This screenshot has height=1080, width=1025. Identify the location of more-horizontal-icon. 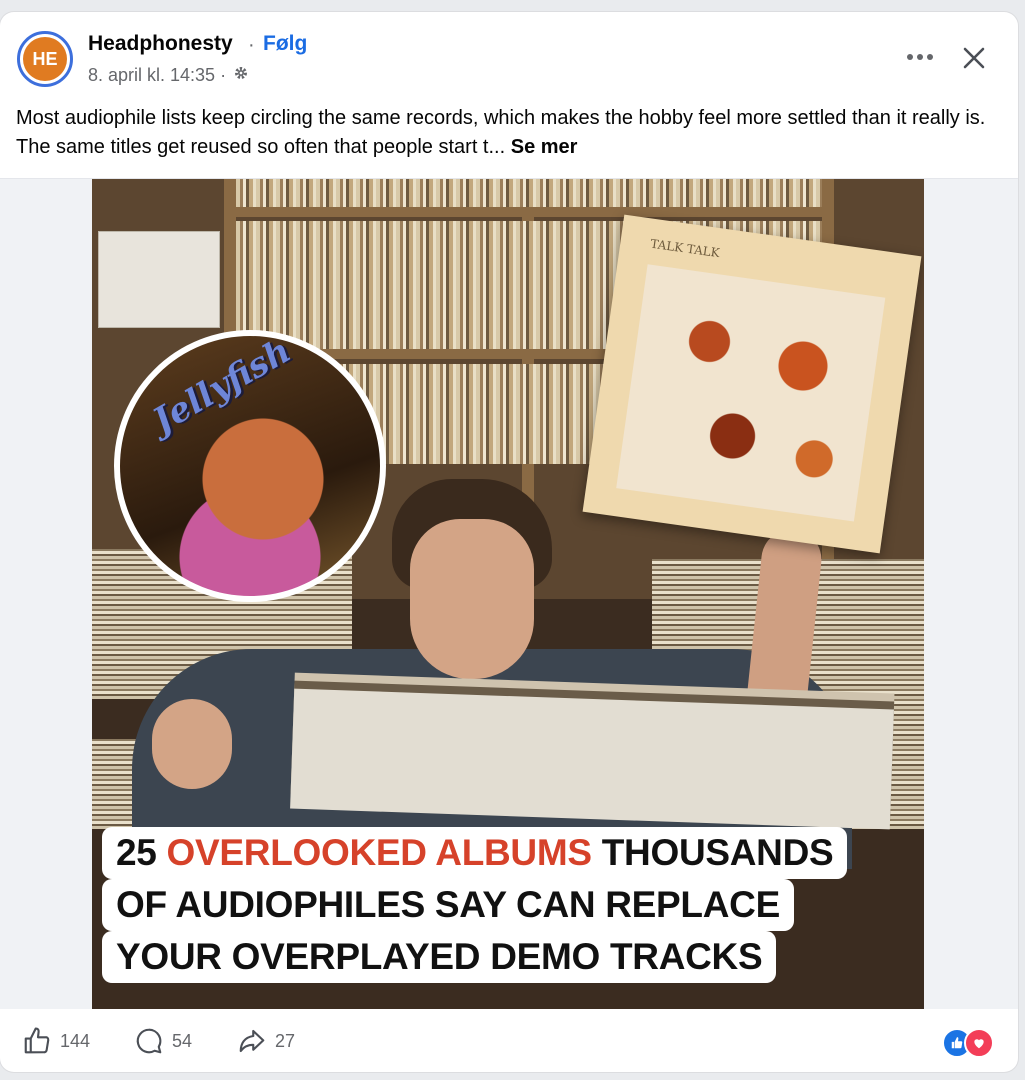
(920, 57).